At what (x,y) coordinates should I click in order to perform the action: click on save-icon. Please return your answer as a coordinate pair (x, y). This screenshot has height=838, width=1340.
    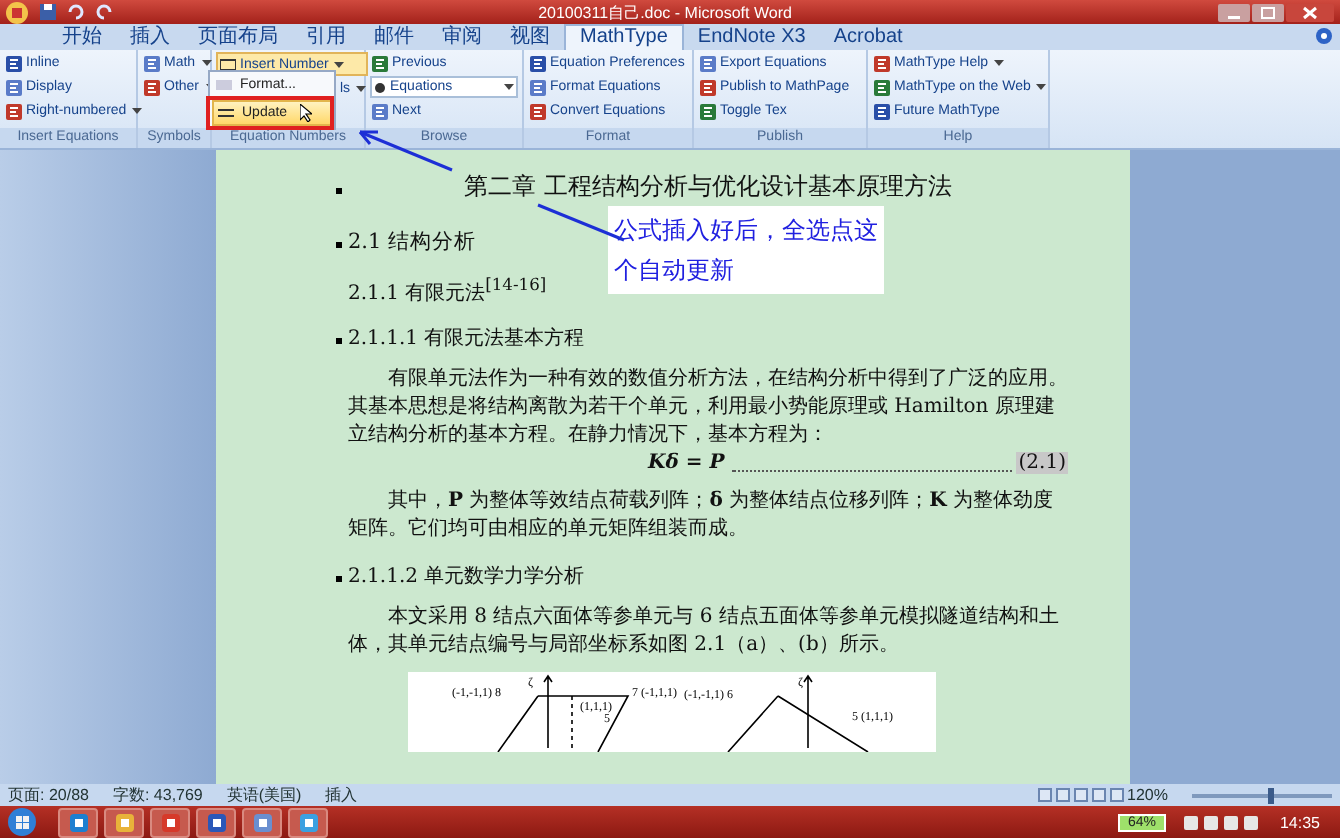
    Looking at the image, I should click on (48, 12).